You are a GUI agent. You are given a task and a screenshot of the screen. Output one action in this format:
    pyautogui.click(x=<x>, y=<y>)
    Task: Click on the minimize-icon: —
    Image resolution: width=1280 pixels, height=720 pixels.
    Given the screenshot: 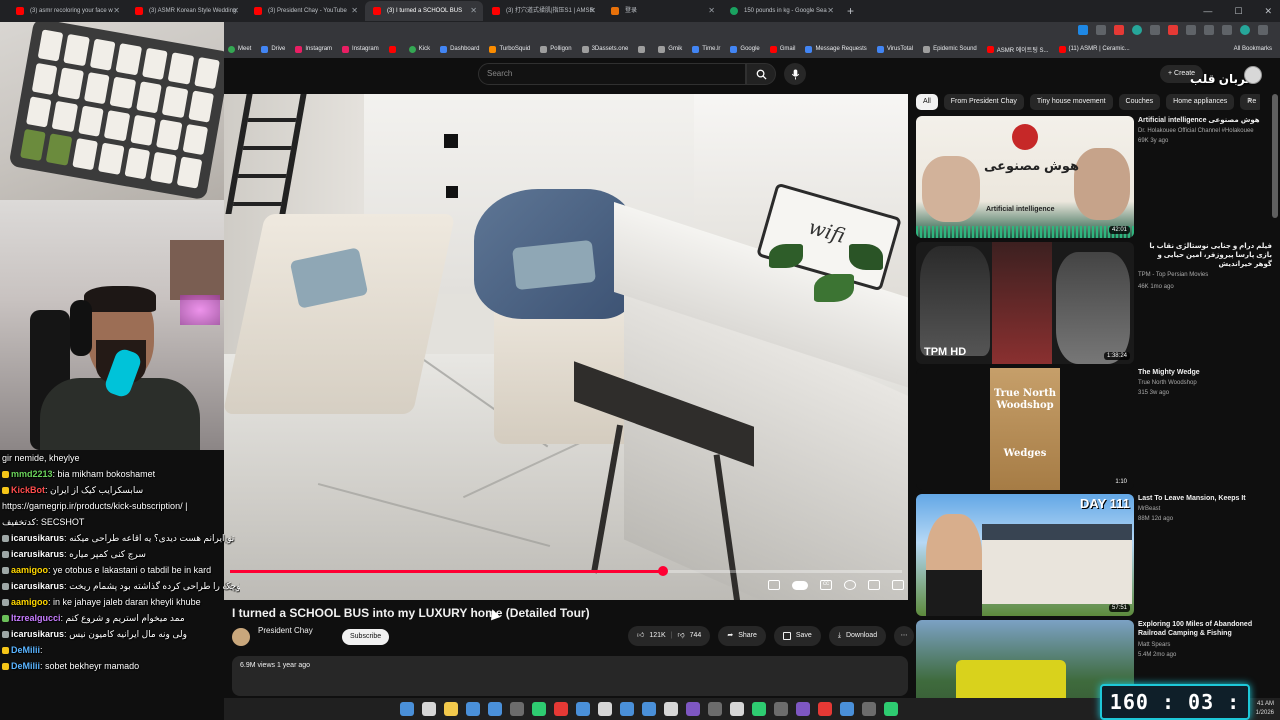 What is the action you would take?
    pyautogui.click(x=1207, y=11)
    